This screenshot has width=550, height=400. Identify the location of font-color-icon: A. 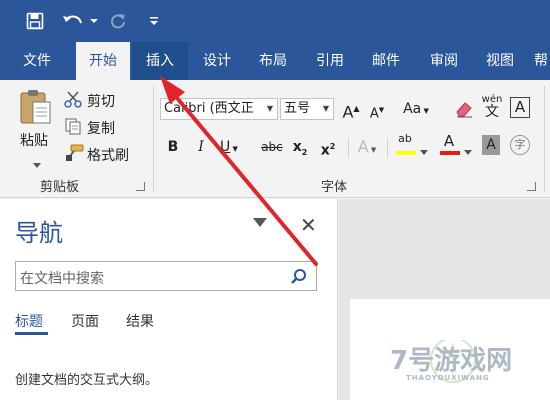
(449, 141).